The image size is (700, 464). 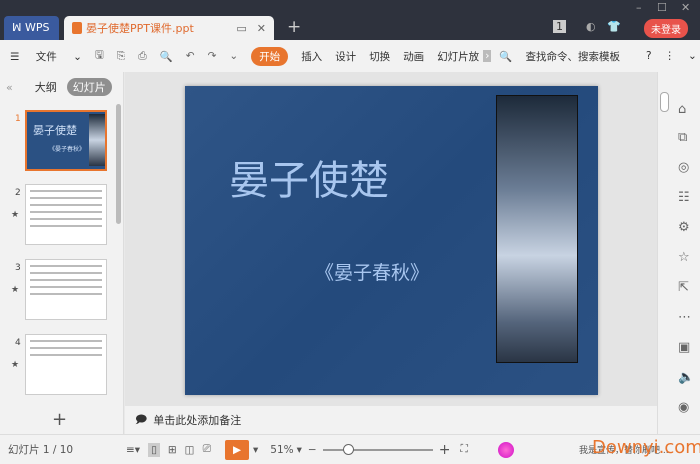 I want to click on tab-insert: 插入, so click(x=311, y=56).